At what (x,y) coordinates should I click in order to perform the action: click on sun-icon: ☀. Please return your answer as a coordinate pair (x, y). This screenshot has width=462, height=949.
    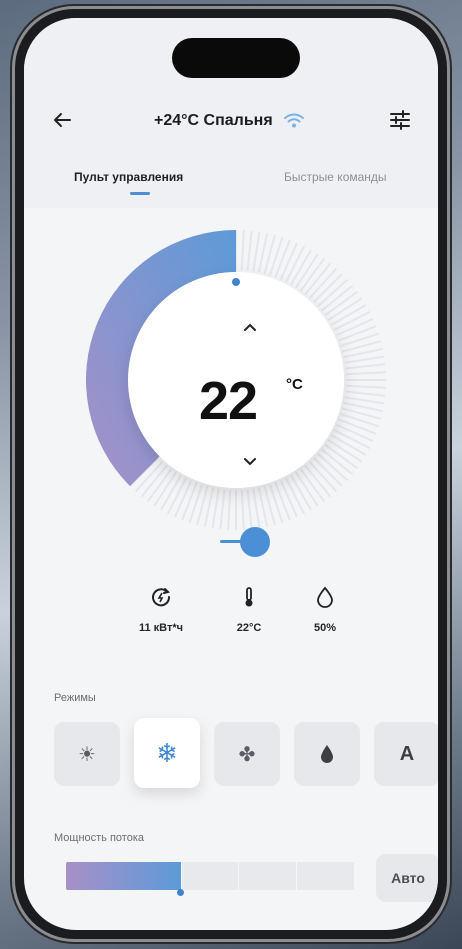
    Looking at the image, I should click on (87, 754).